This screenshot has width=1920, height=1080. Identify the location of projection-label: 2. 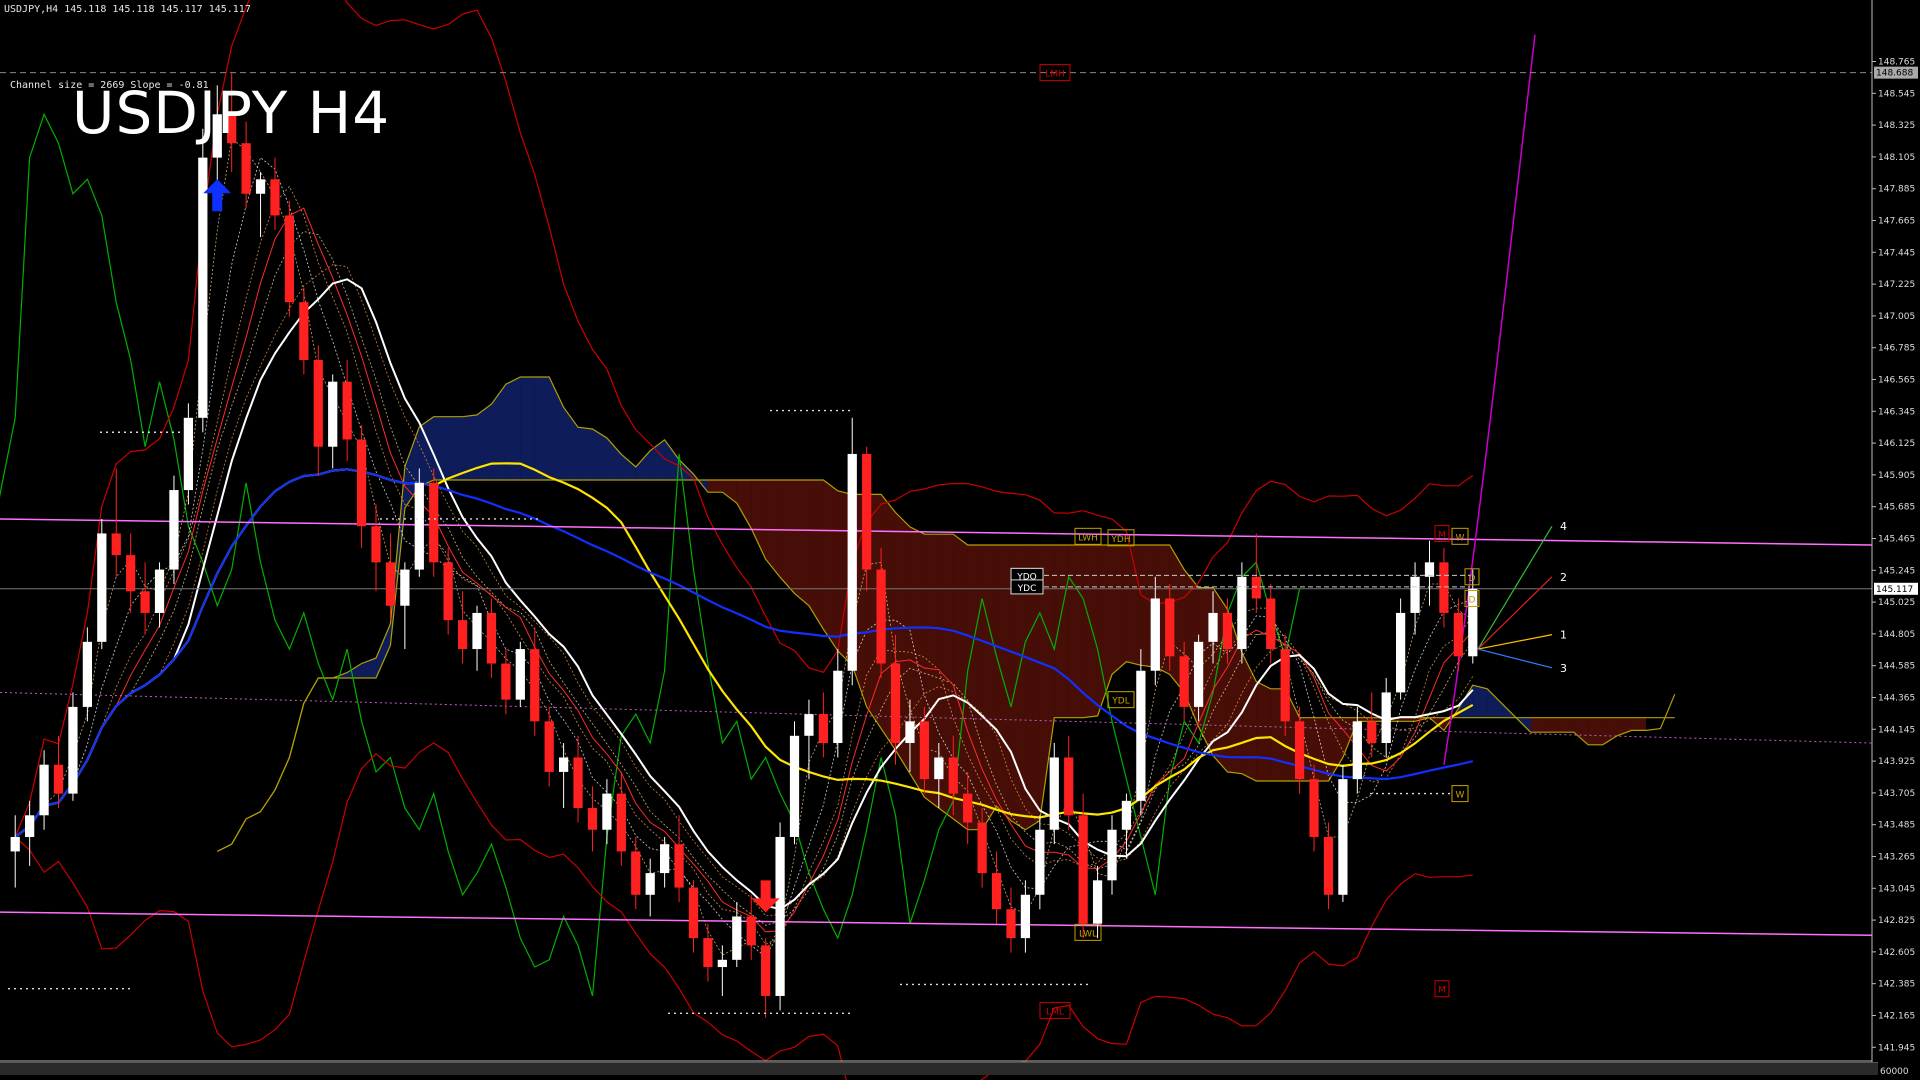
(1563, 577).